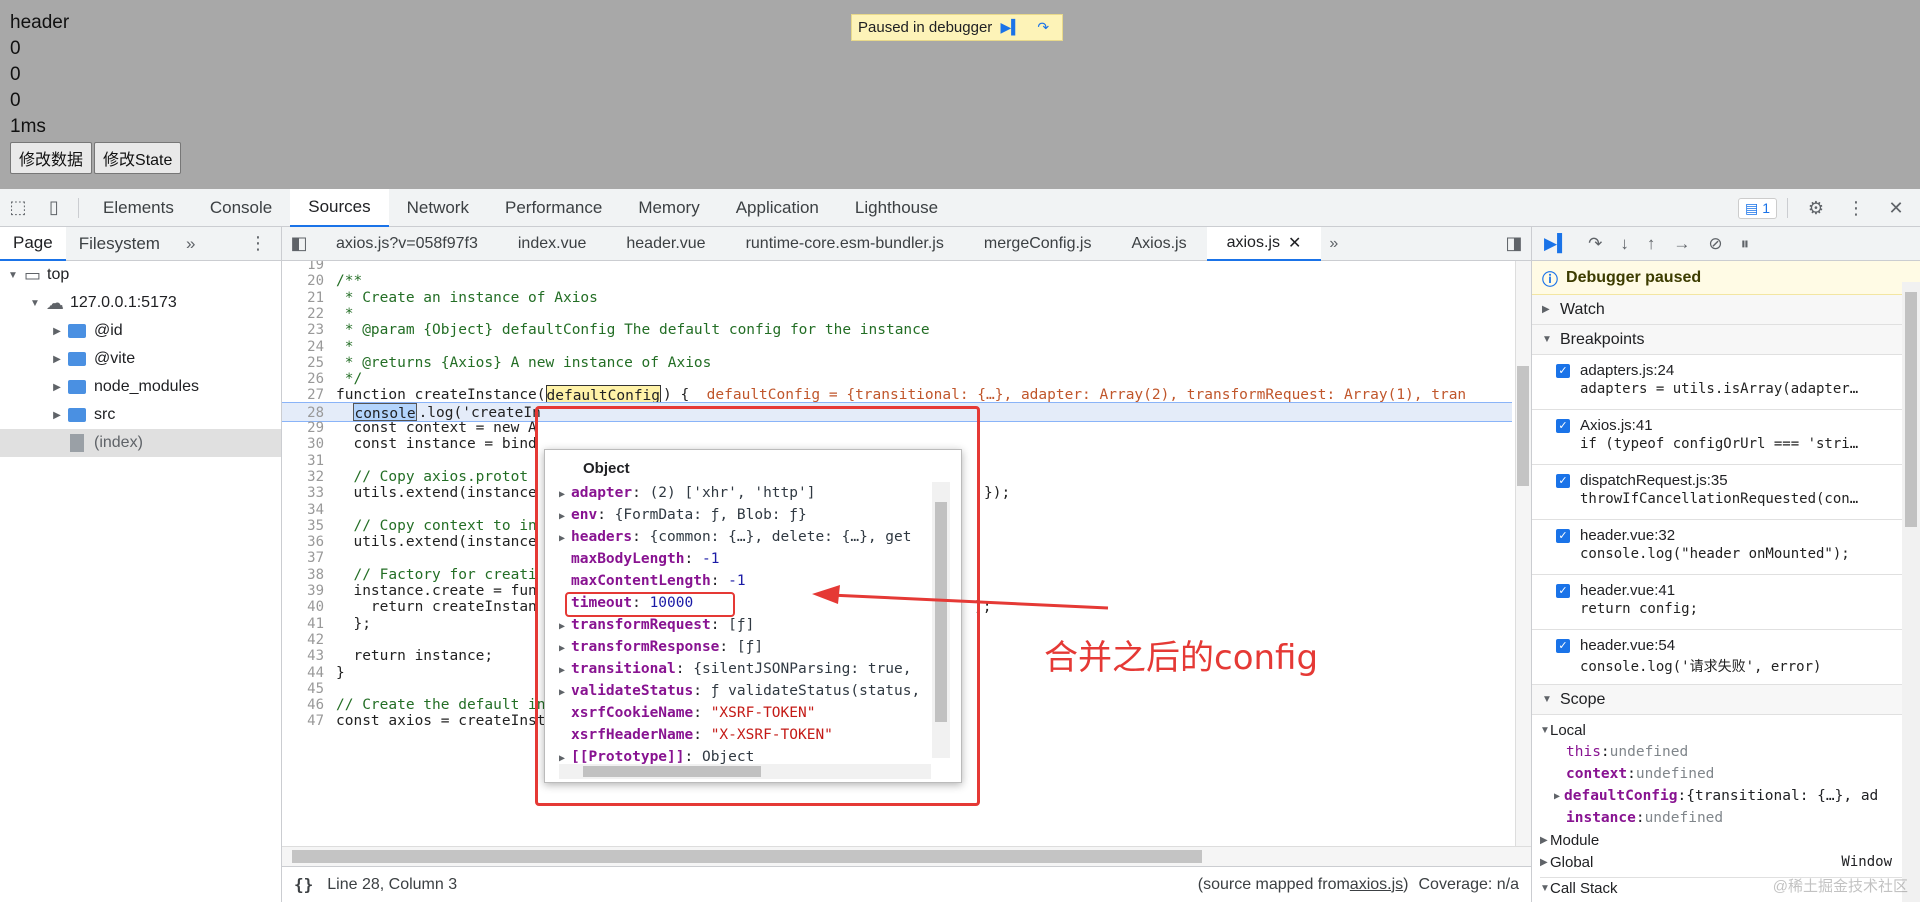 The image size is (1920, 902). Describe the element at coordinates (119, 244) in the screenshot. I see `tab-filesystem: Filesystem` at that location.